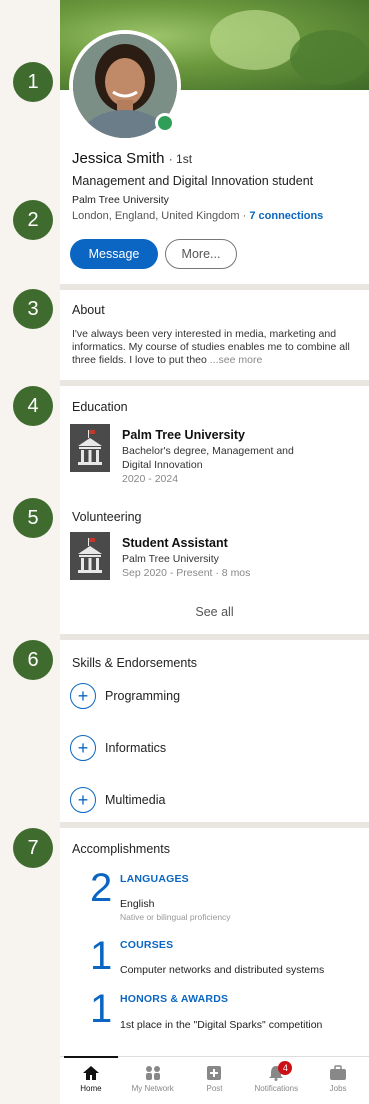  I want to click on volunteering-title: Volunteering, so click(107, 517).